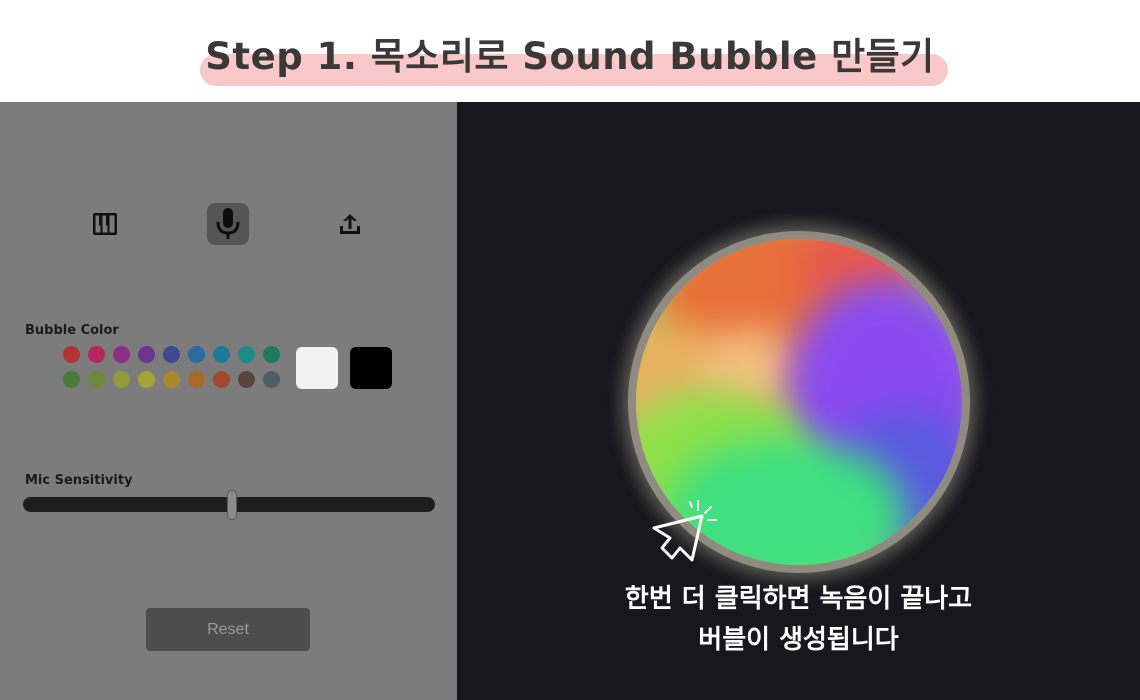 The height and width of the screenshot is (700, 1140). What do you see at coordinates (570, 56) in the screenshot?
I see `page-title: Step 1. 목소리로 Sound Bubble 만들기` at bounding box center [570, 56].